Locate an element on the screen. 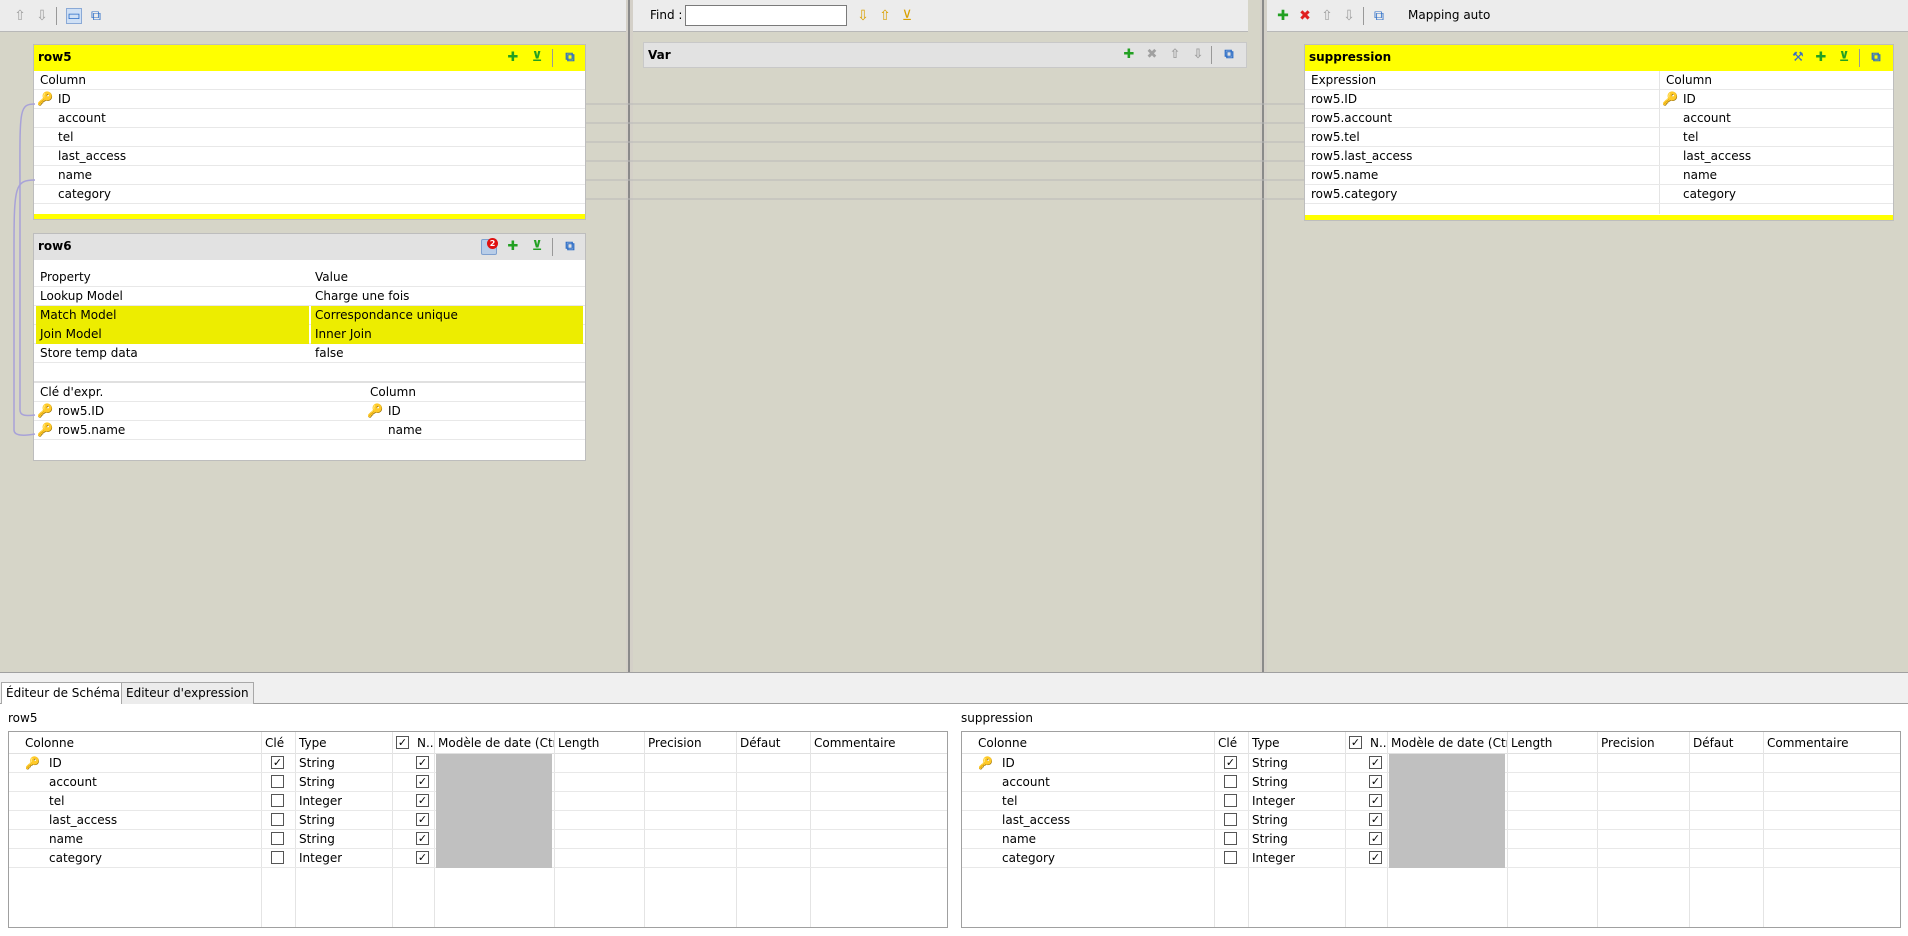 This screenshot has width=1908, height=936. table-row: name is located at coordinates (309, 175).